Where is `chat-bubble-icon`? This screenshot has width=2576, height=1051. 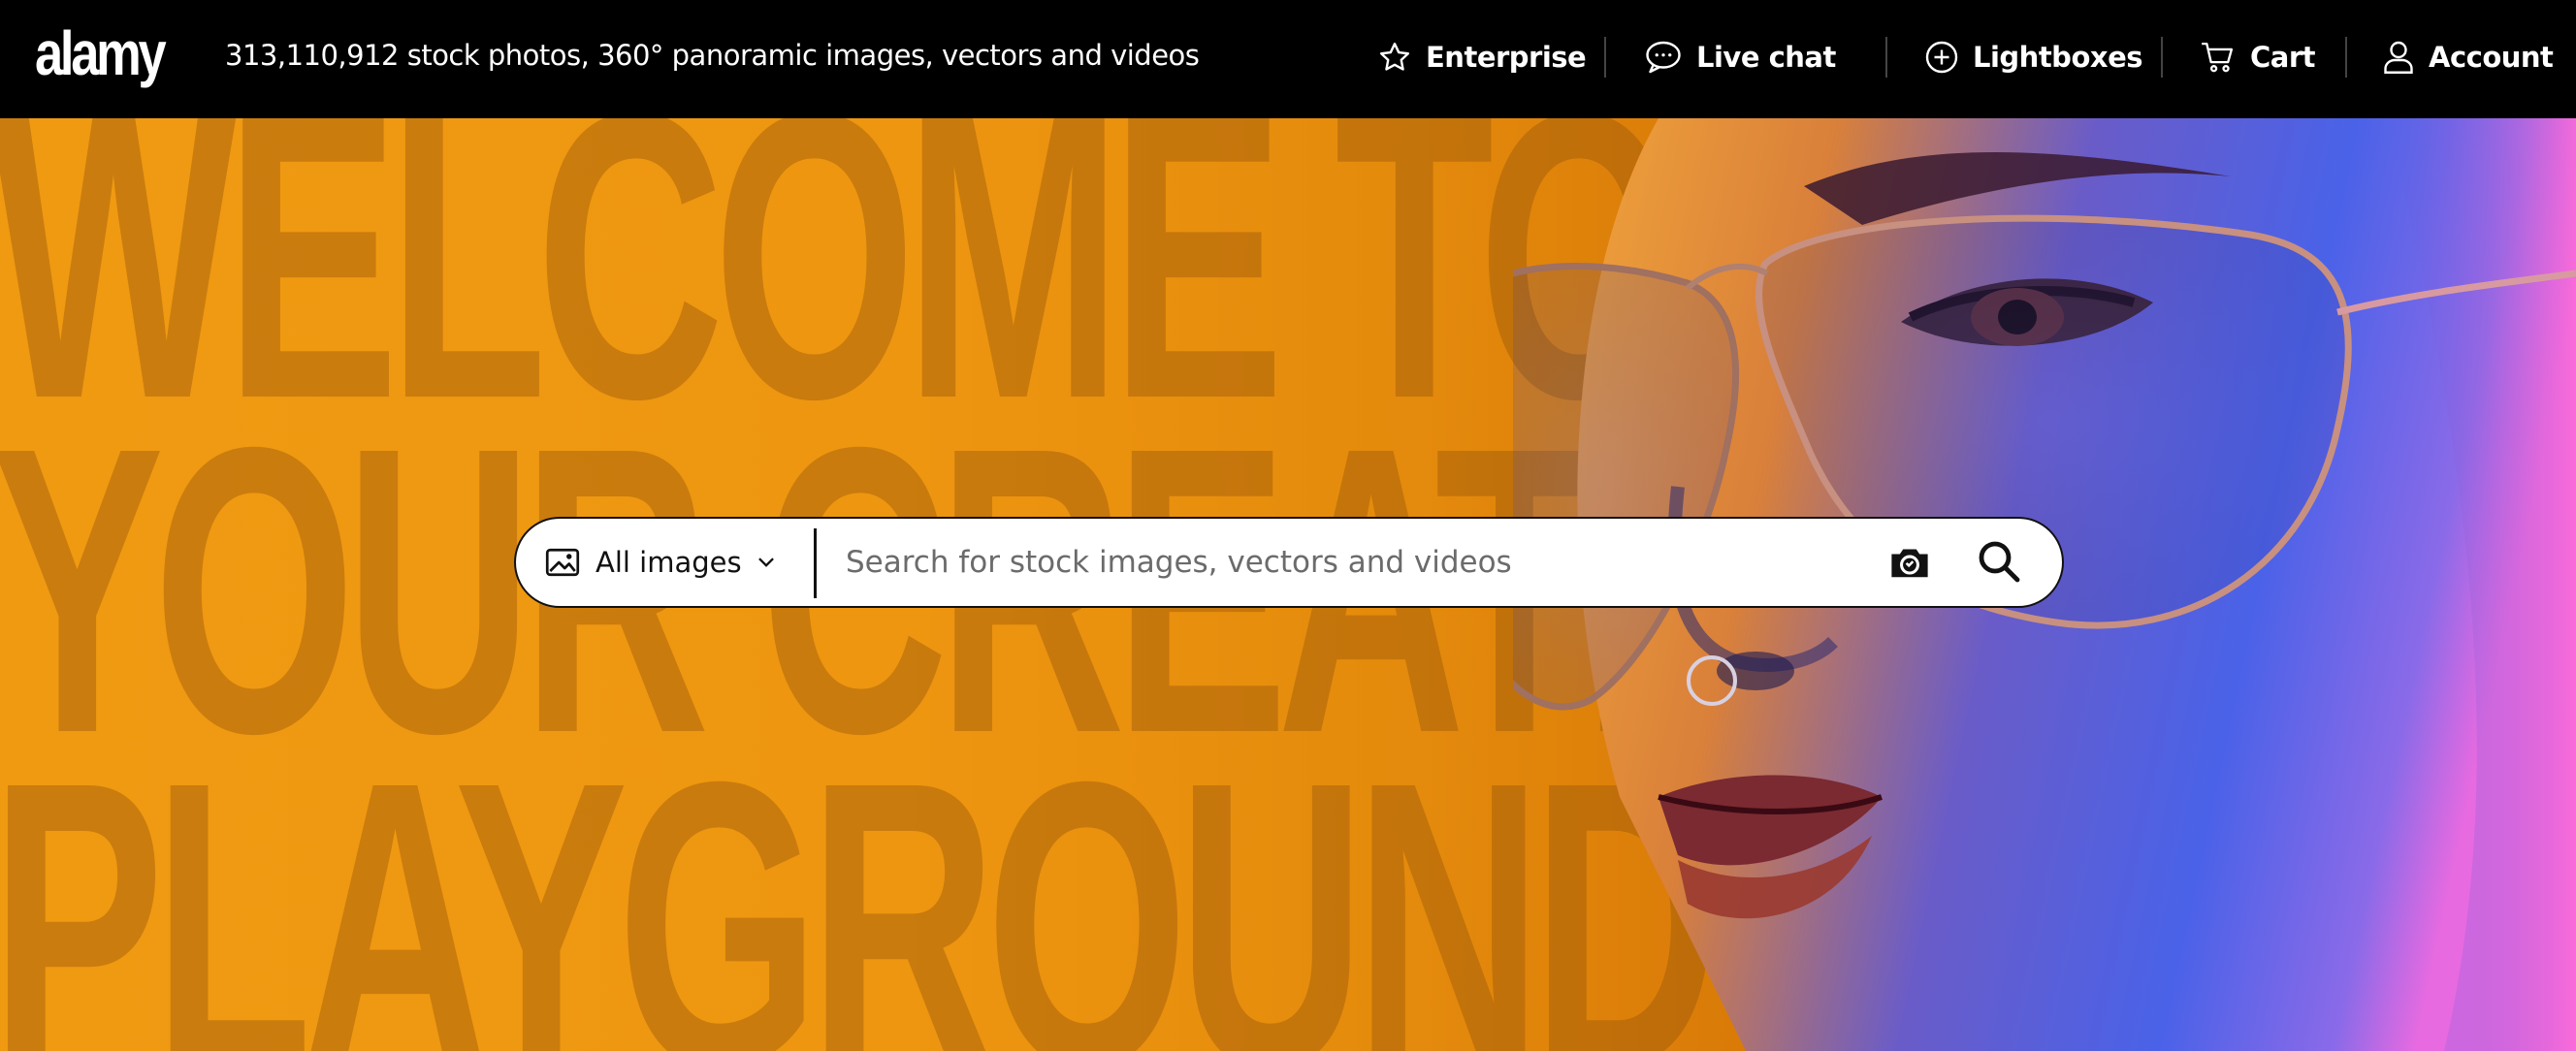 chat-bubble-icon is located at coordinates (1663, 58).